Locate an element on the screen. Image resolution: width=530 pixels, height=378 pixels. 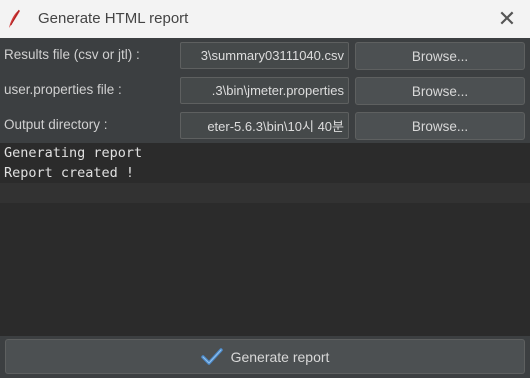
results-file-input: 3\summary03111040.csv is located at coordinates (264, 55).